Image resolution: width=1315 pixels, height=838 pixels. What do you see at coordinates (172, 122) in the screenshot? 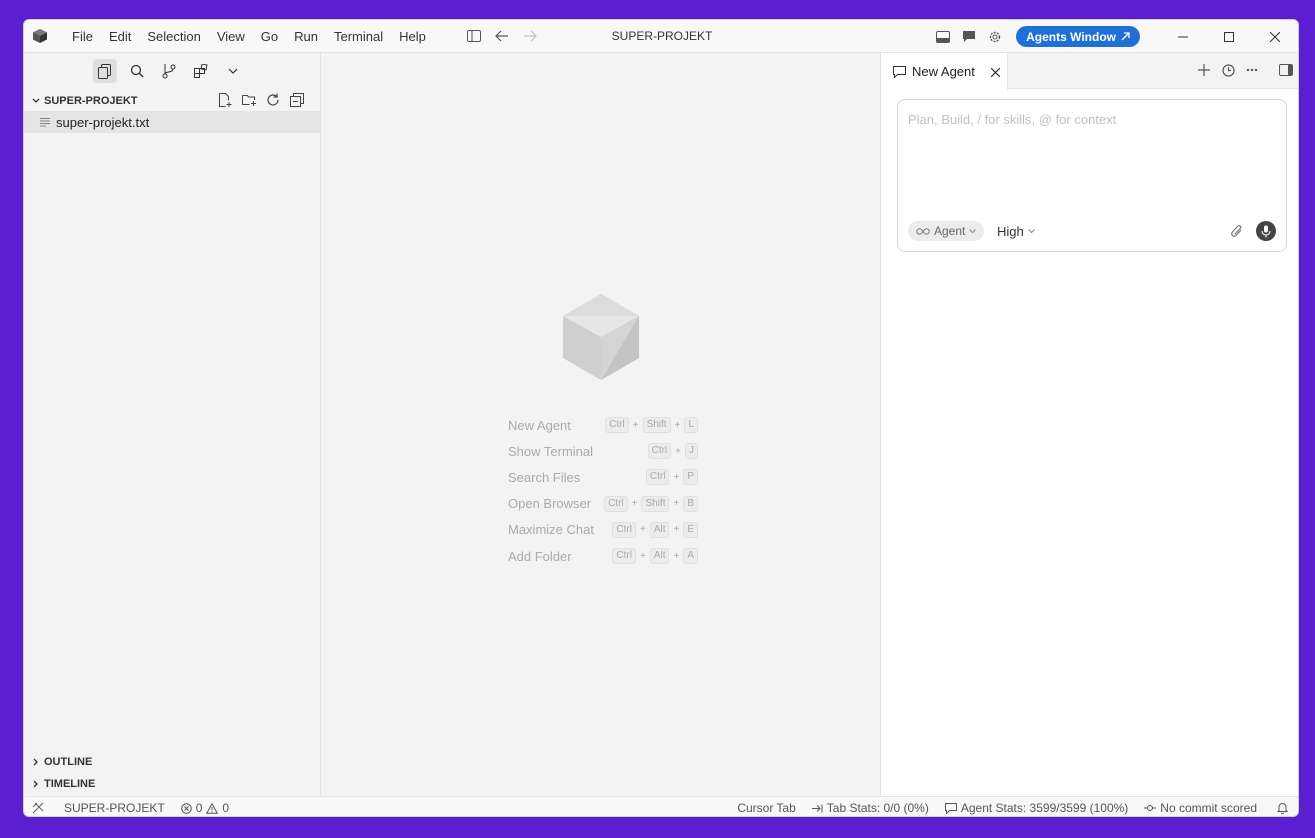
I see `file-item: super-projekt.txt` at bounding box center [172, 122].